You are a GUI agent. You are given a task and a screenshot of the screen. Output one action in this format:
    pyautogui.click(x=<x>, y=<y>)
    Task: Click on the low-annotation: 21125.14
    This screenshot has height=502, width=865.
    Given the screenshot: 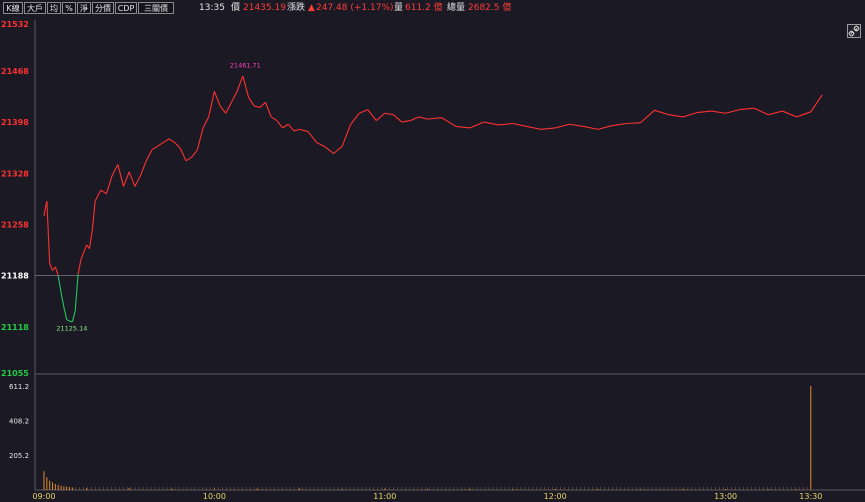 What is the action you would take?
    pyautogui.click(x=71, y=329)
    